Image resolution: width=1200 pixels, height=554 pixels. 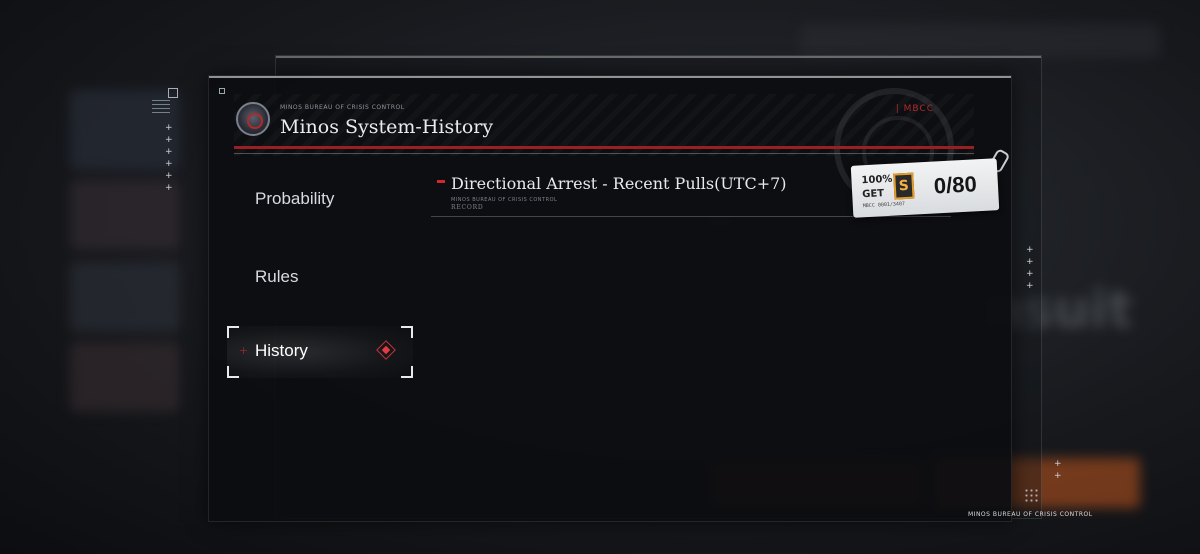 What do you see at coordinates (387, 127) in the screenshot?
I see `page-title: Minos System-History` at bounding box center [387, 127].